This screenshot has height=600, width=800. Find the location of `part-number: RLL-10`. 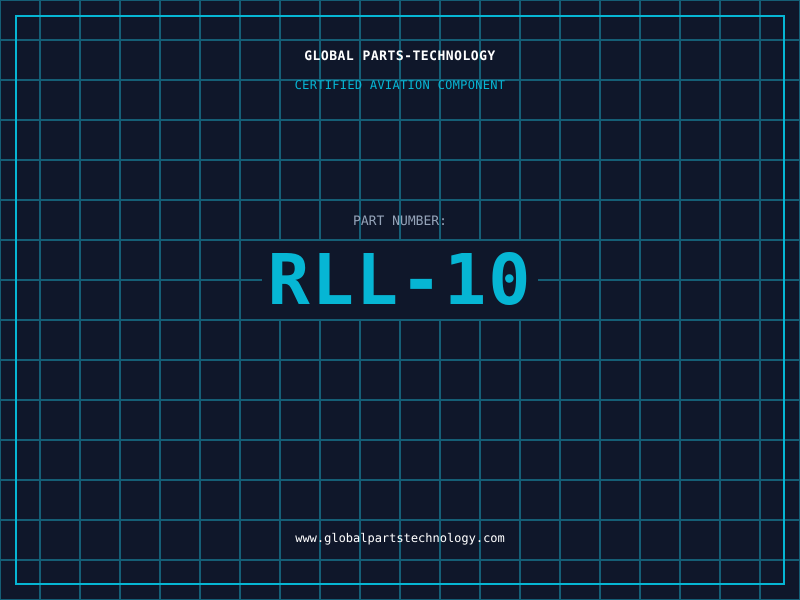

part-number: RLL-10 is located at coordinates (400, 280).